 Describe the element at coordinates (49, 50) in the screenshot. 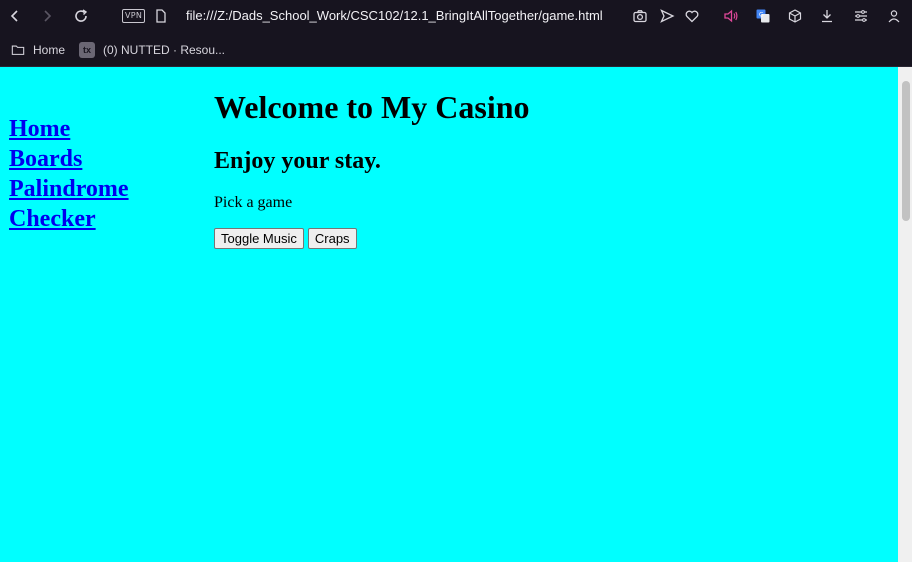

I see `bookmark-label: Home` at that location.